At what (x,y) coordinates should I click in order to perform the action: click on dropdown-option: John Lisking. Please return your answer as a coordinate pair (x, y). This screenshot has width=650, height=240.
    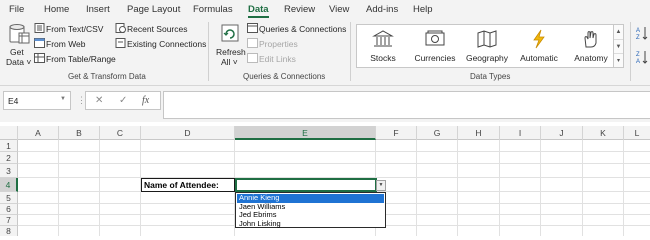
    Looking at the image, I should click on (310, 224).